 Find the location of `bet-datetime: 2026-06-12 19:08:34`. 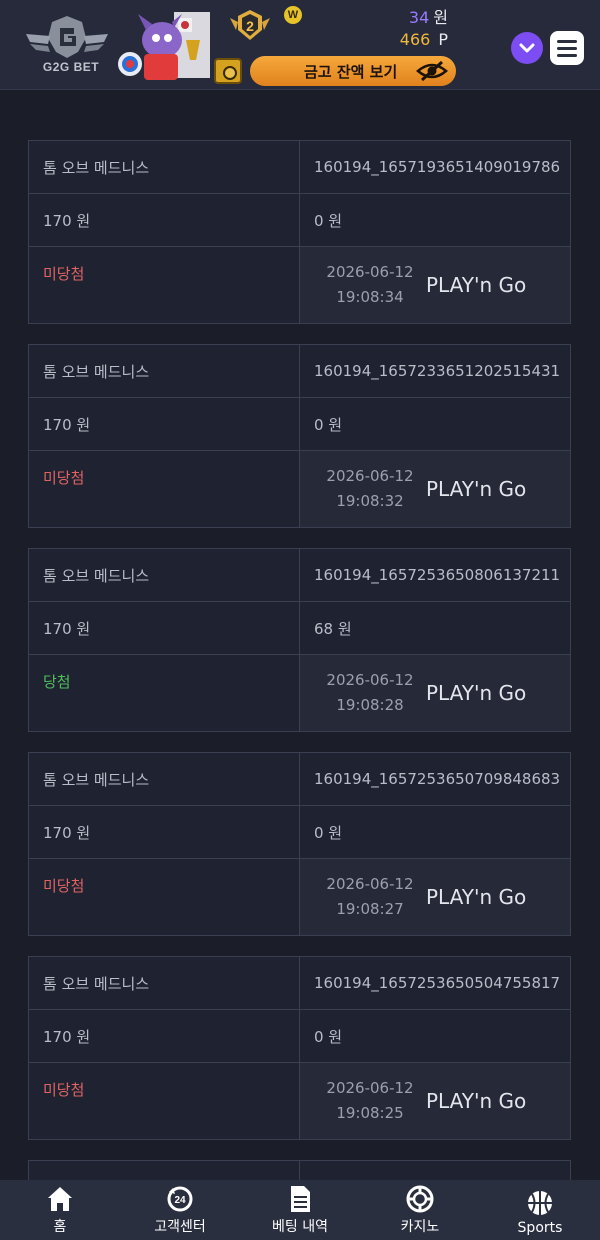

bet-datetime: 2026-06-12 19:08:34 is located at coordinates (370, 285).